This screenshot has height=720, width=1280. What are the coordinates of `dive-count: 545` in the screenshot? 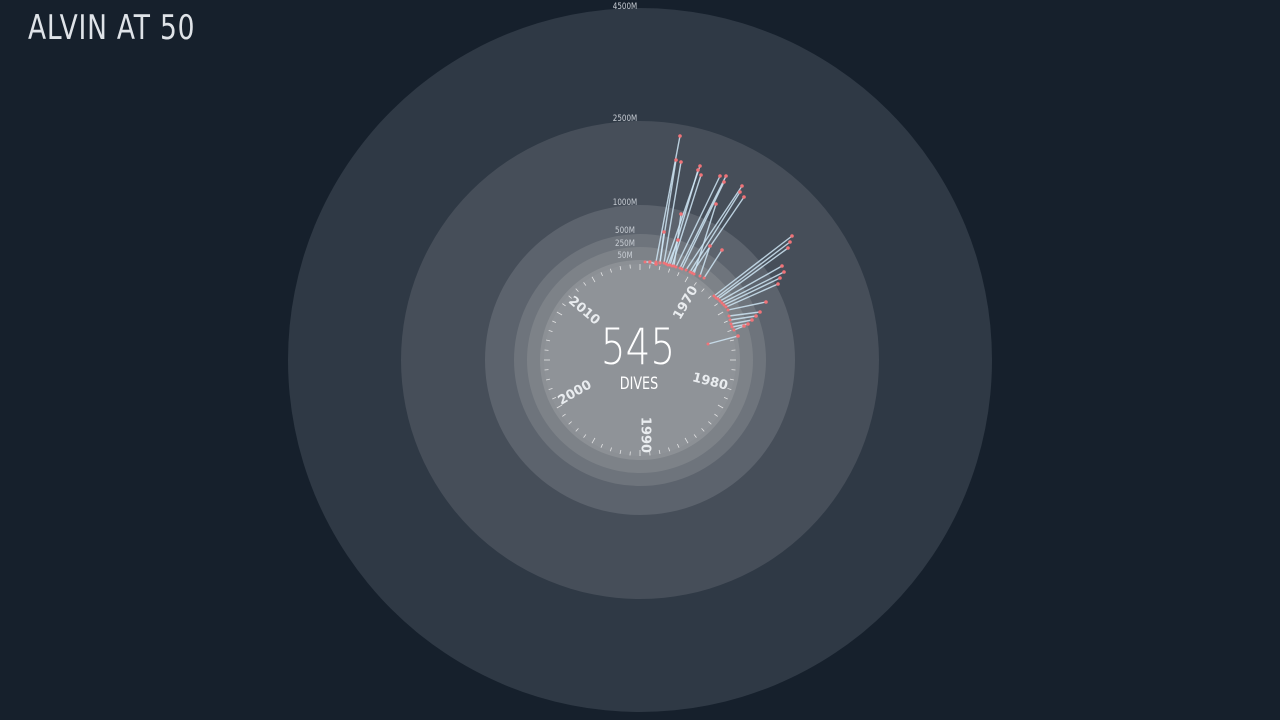 It's located at (638, 346).